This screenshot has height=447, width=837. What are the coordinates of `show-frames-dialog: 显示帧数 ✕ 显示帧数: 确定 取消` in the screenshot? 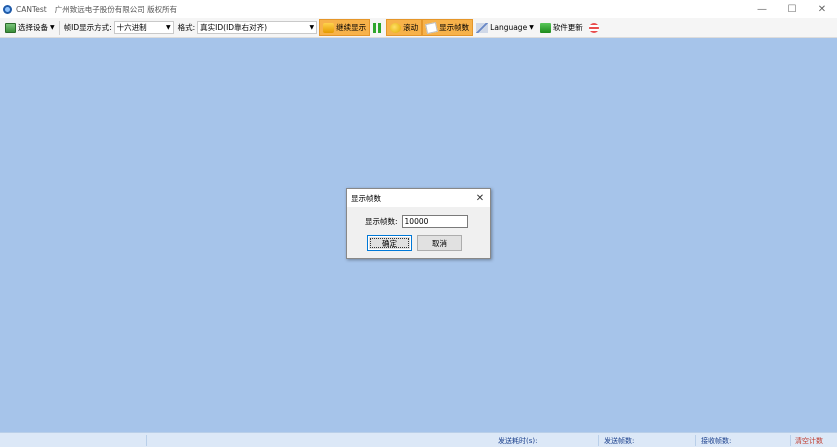 It's located at (418, 223).